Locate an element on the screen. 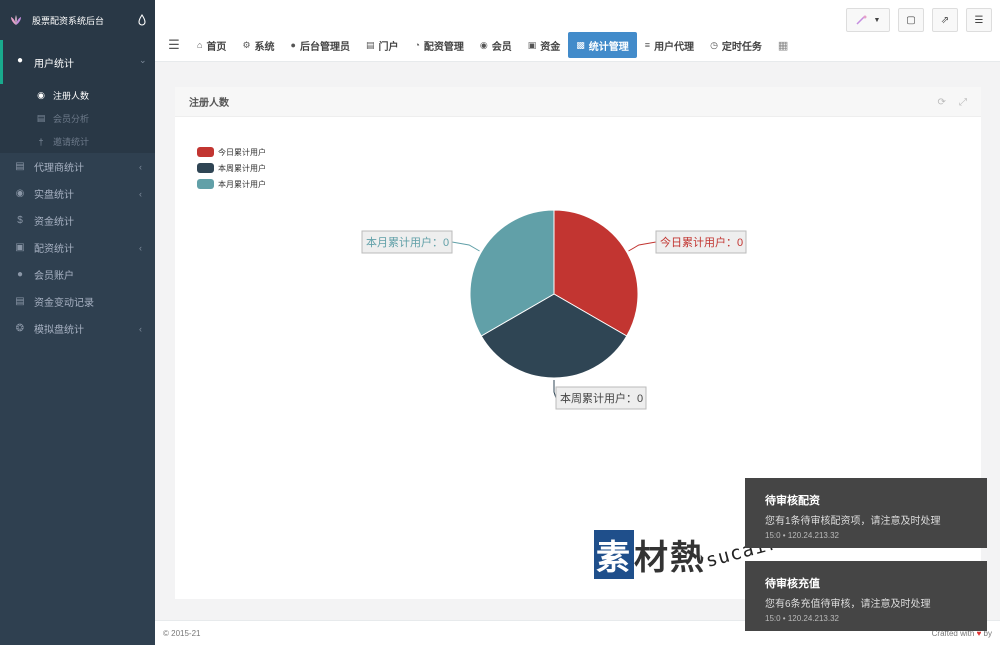  brand: 股票配资系统后台 is located at coordinates (77, 20).